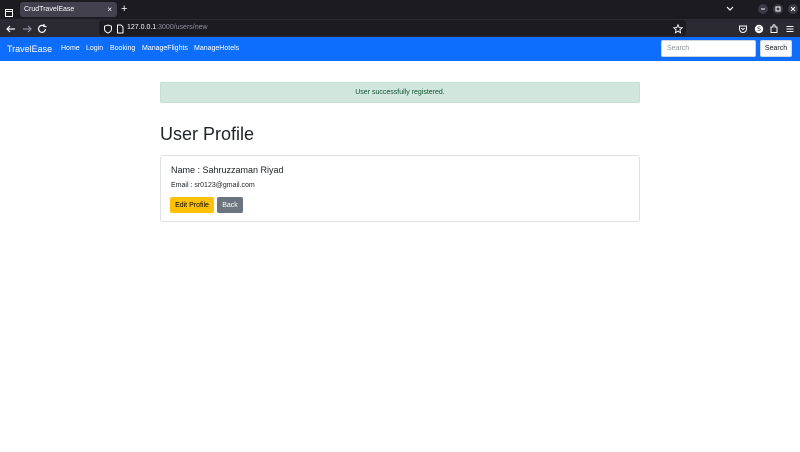 The image size is (800, 452). Describe the element at coordinates (778, 9) in the screenshot. I see `maximize-icon` at that location.